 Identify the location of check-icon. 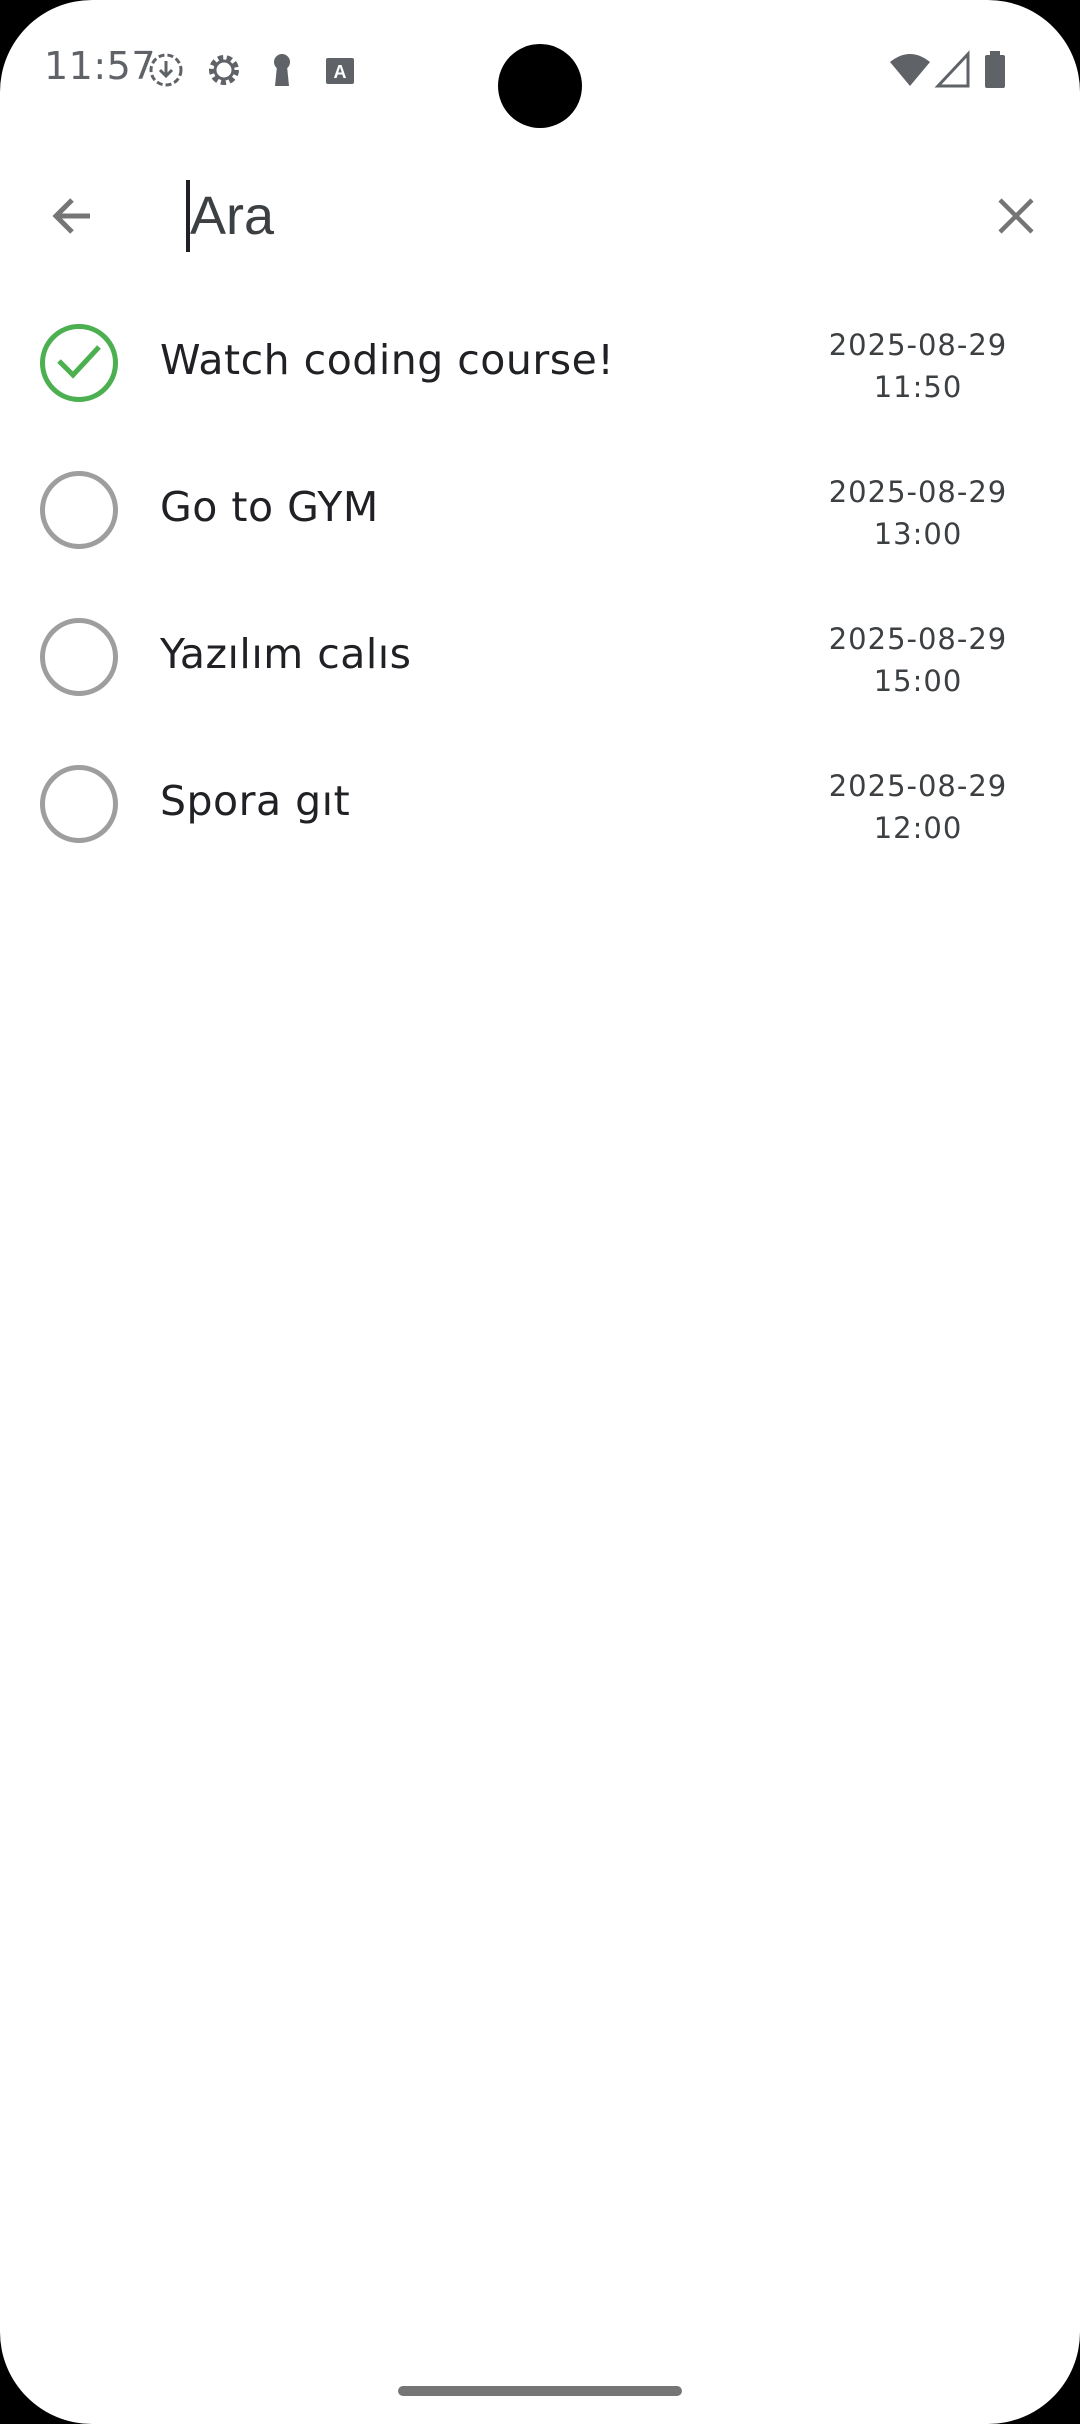
(79, 362).